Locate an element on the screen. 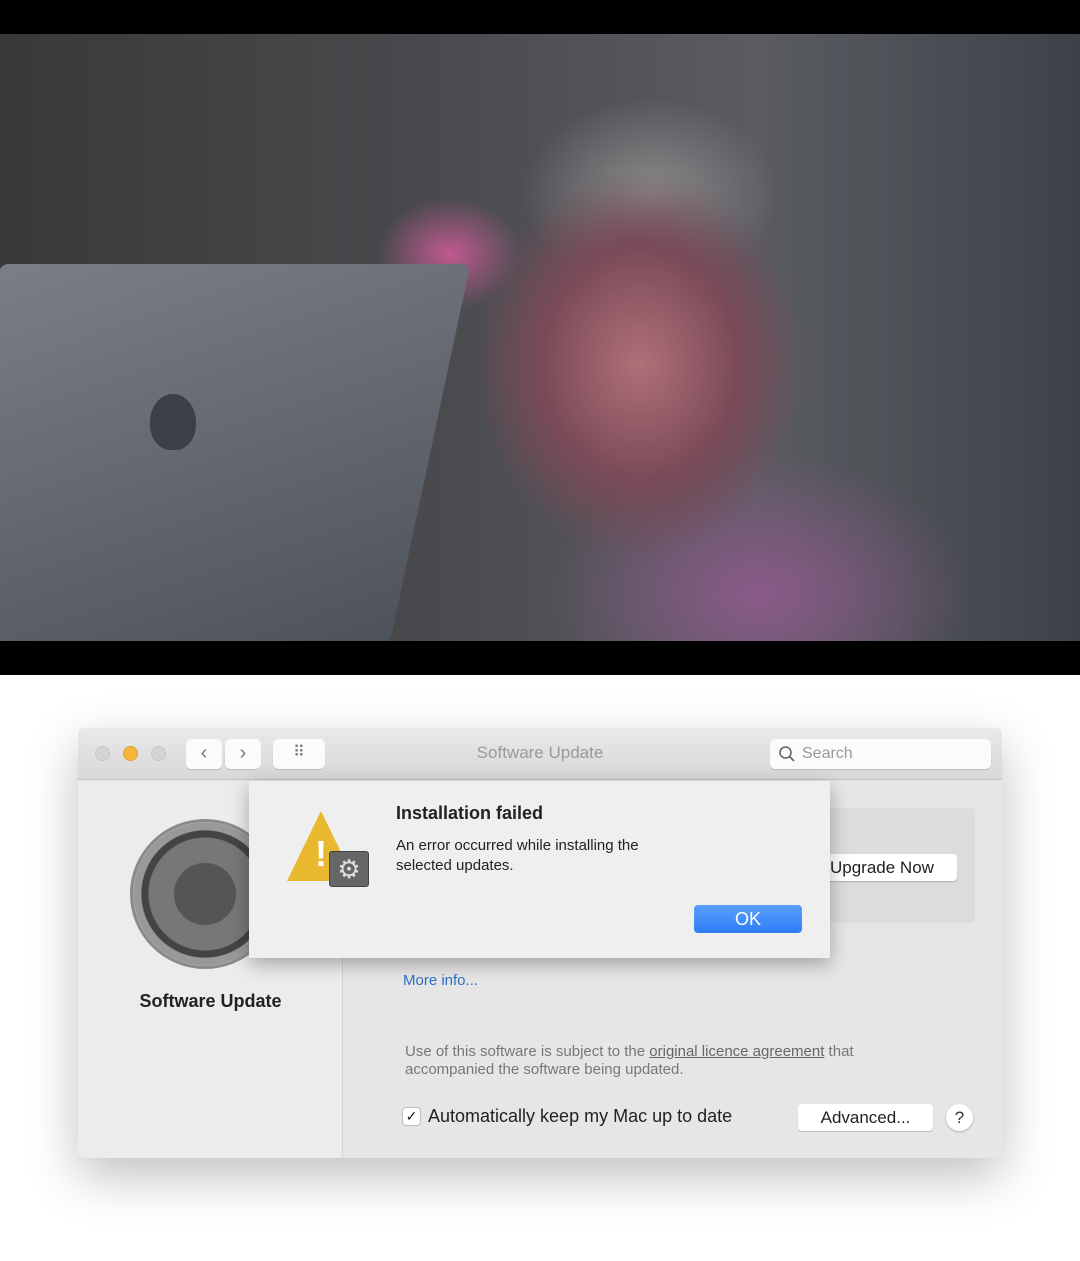 The width and height of the screenshot is (1080, 1261). sidebar-title: Software Update is located at coordinates (210, 1001).